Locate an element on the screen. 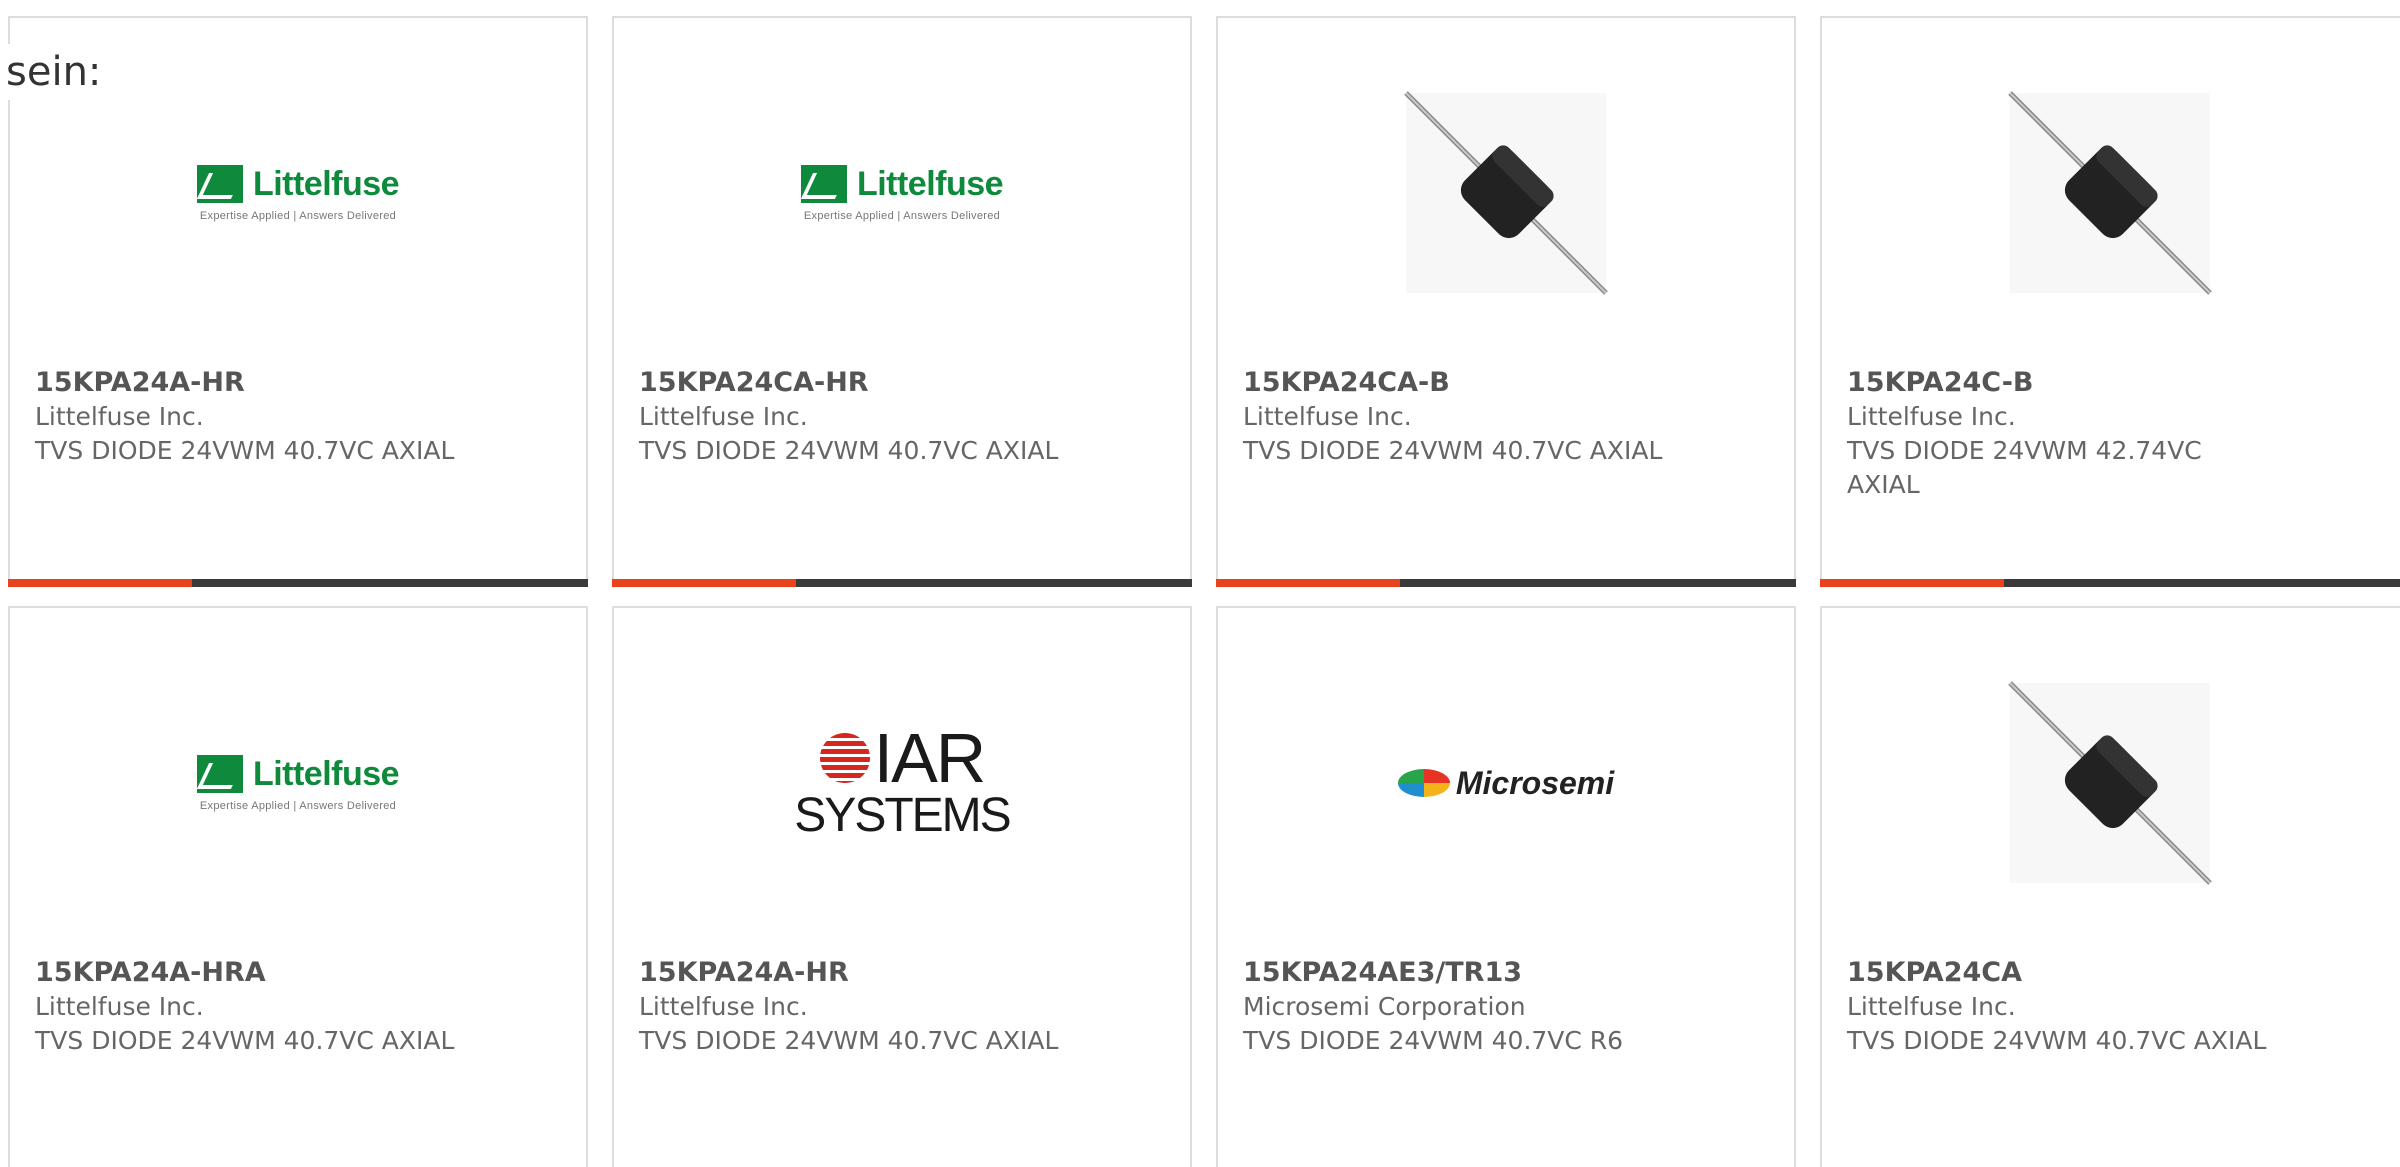 The image size is (2400, 1167). part-number-link: 15KPA24CA is located at coordinates (2062, 973).